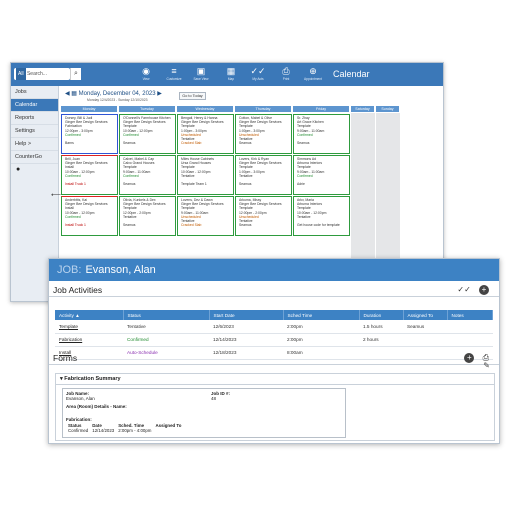 The image size is (510, 510). I want to click on col-activity: Activity ▲, so click(89, 315).